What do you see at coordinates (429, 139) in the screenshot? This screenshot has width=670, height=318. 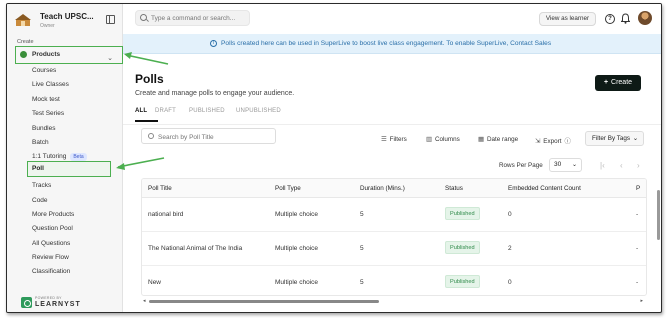 I see `columns-icon: ▥` at bounding box center [429, 139].